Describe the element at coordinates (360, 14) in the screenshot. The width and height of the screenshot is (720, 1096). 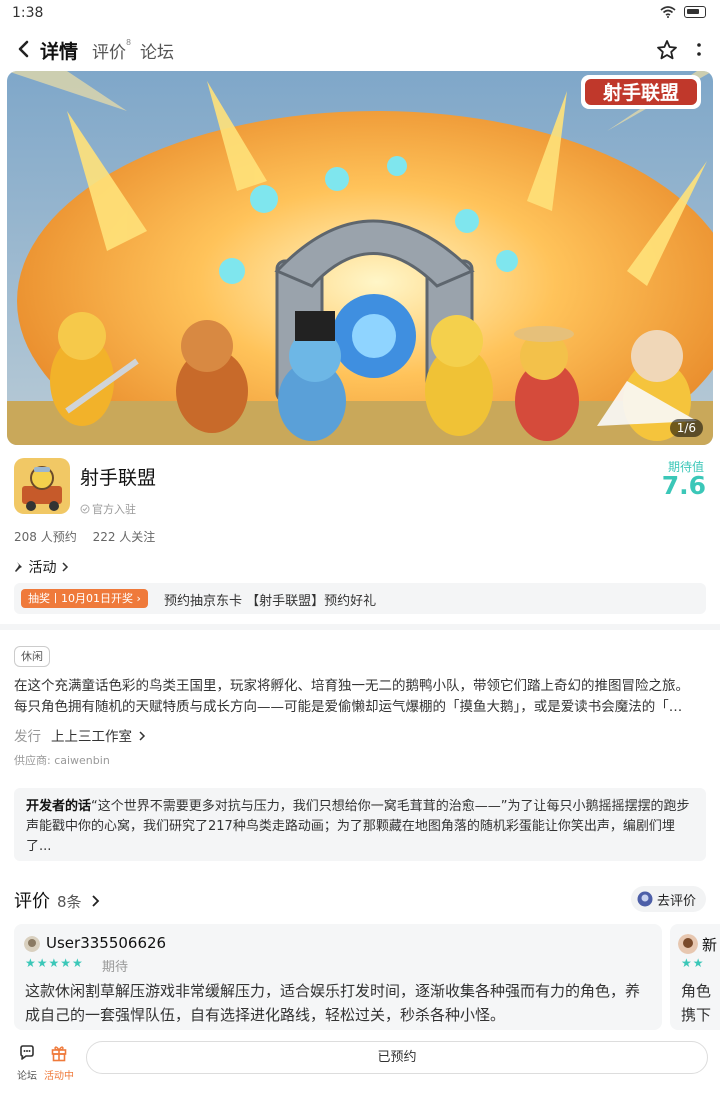
I see `status-bar: 1:38` at that location.